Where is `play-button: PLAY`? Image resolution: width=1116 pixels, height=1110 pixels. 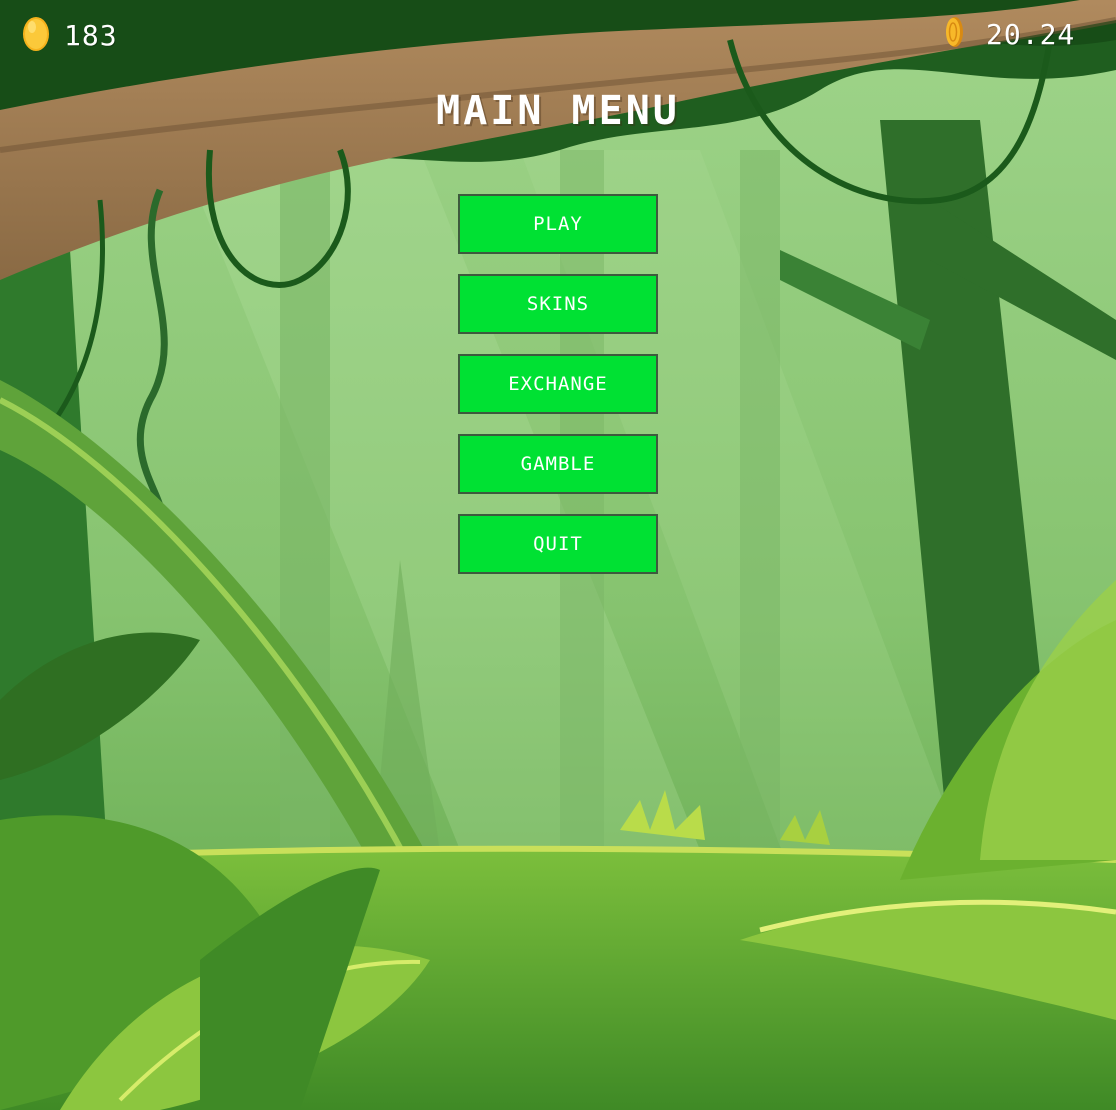
play-button: PLAY is located at coordinates (558, 224).